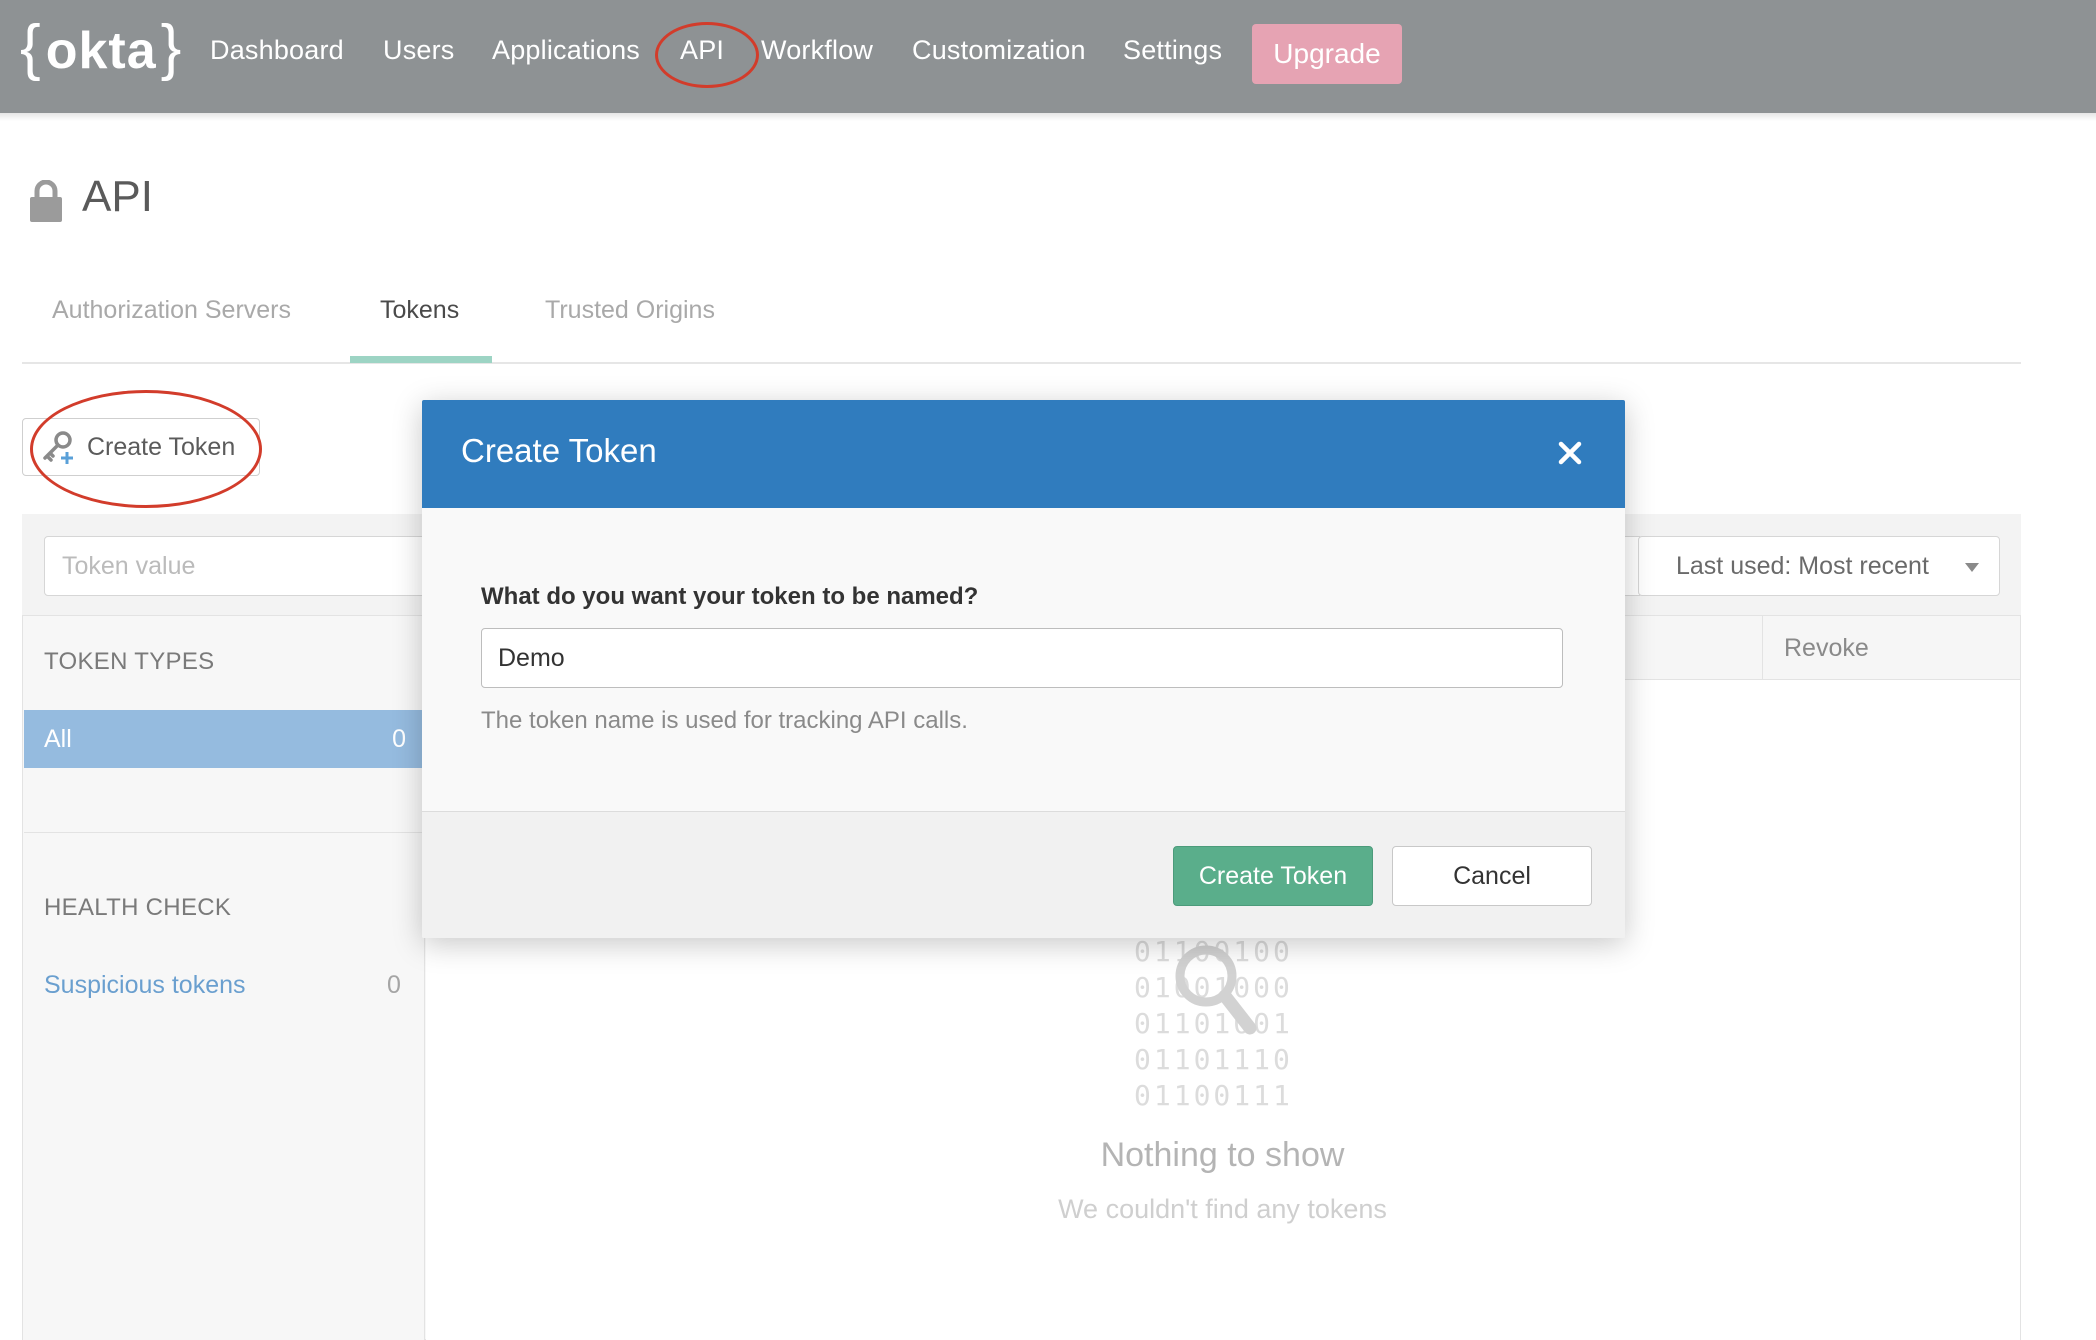 The height and width of the screenshot is (1340, 2096). I want to click on column-divider, so click(1762, 648).